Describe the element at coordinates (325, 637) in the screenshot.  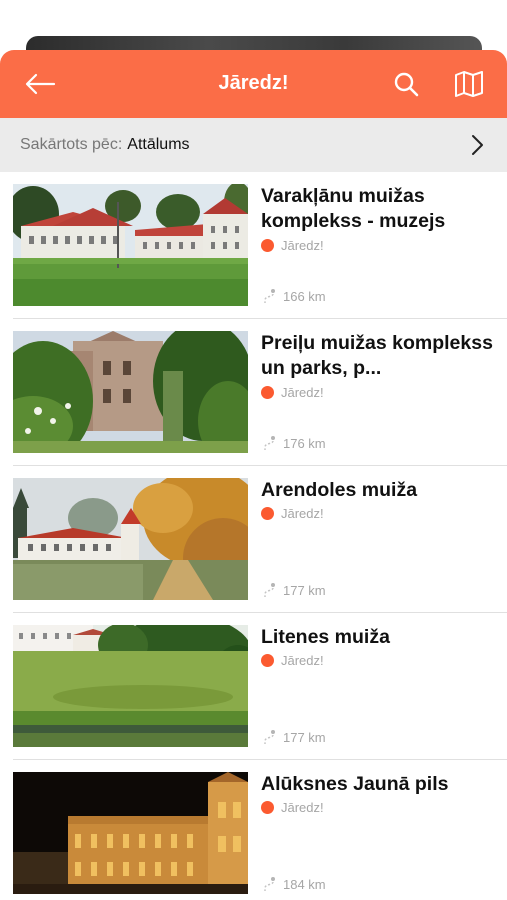
I see `place-name: Litenes muiža` at that location.